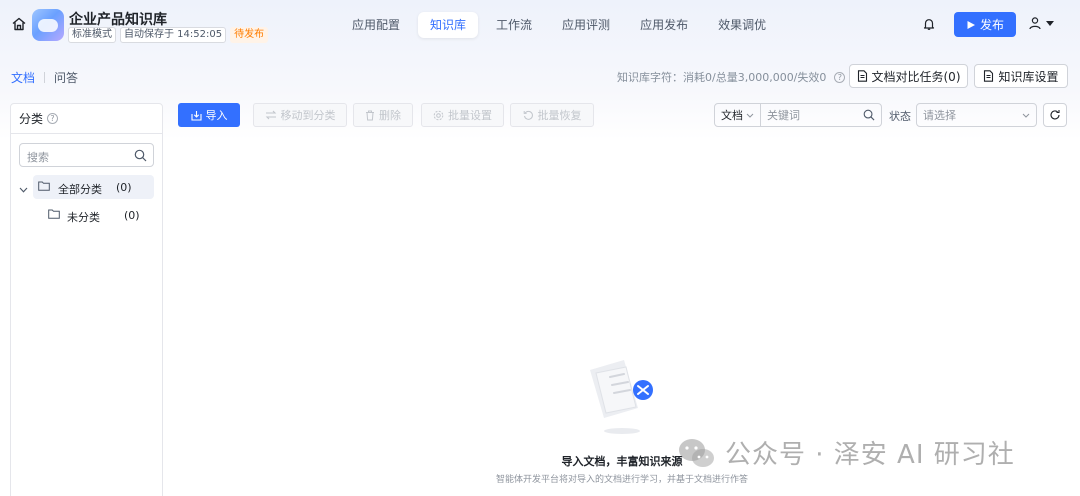 Image resolution: width=1080 pixels, height=496 pixels. What do you see at coordinates (270, 115) in the screenshot?
I see `swap-icon` at bounding box center [270, 115].